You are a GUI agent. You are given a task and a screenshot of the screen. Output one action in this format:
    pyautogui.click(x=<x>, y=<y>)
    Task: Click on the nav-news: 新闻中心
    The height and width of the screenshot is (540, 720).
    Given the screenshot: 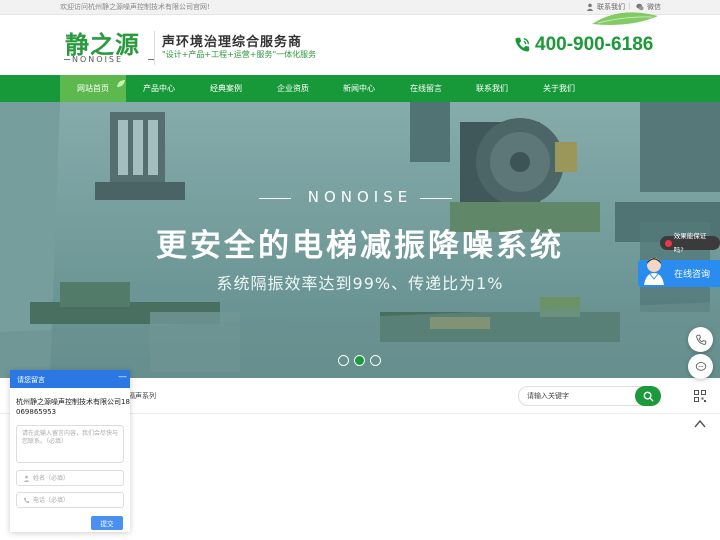 What is the action you would take?
    pyautogui.click(x=359, y=88)
    